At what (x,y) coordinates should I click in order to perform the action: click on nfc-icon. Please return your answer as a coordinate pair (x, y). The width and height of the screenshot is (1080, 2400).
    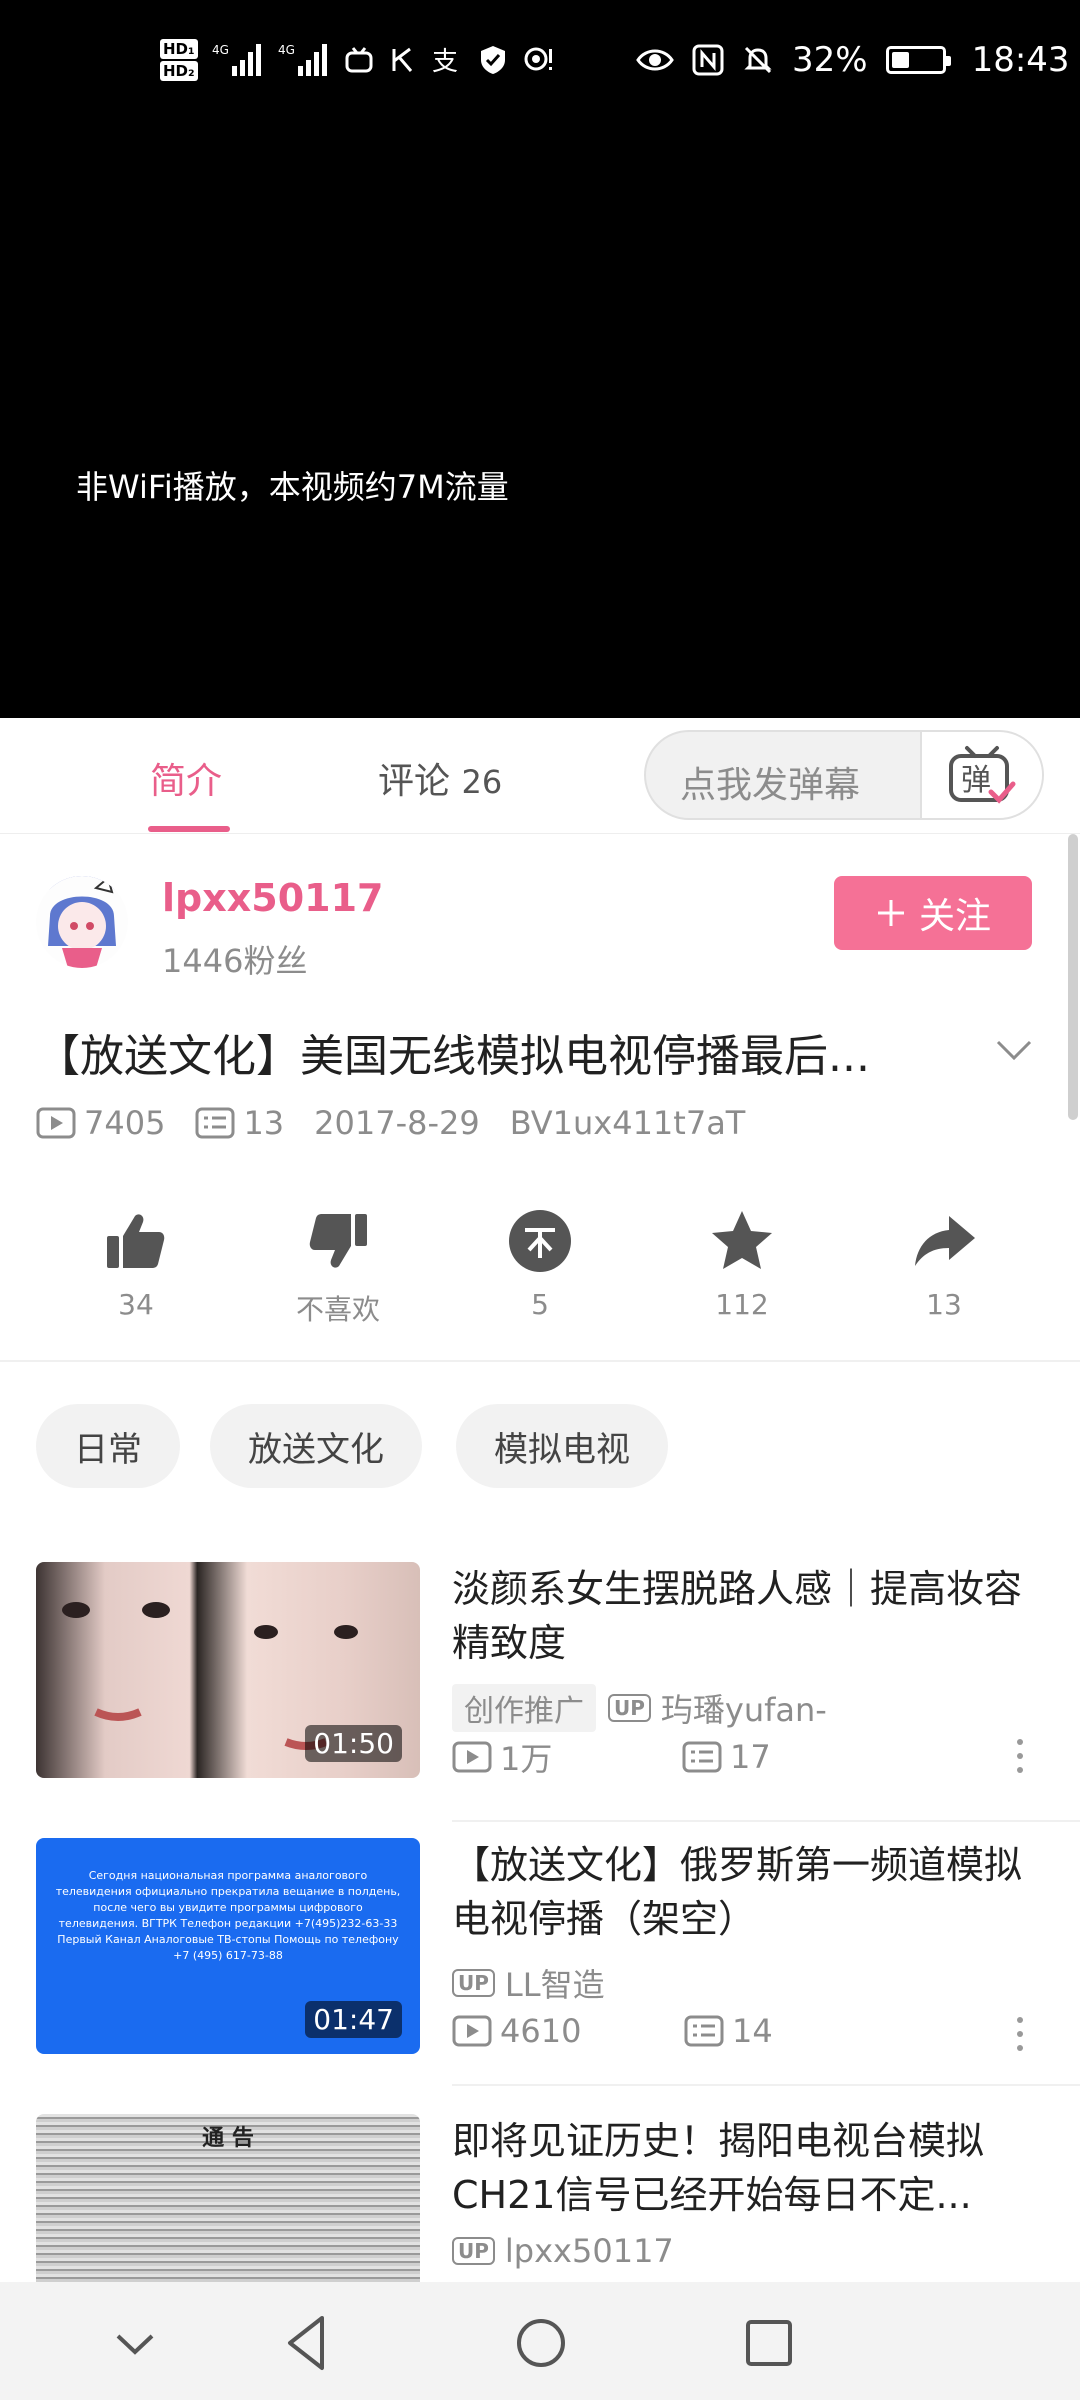
    Looking at the image, I should click on (708, 60).